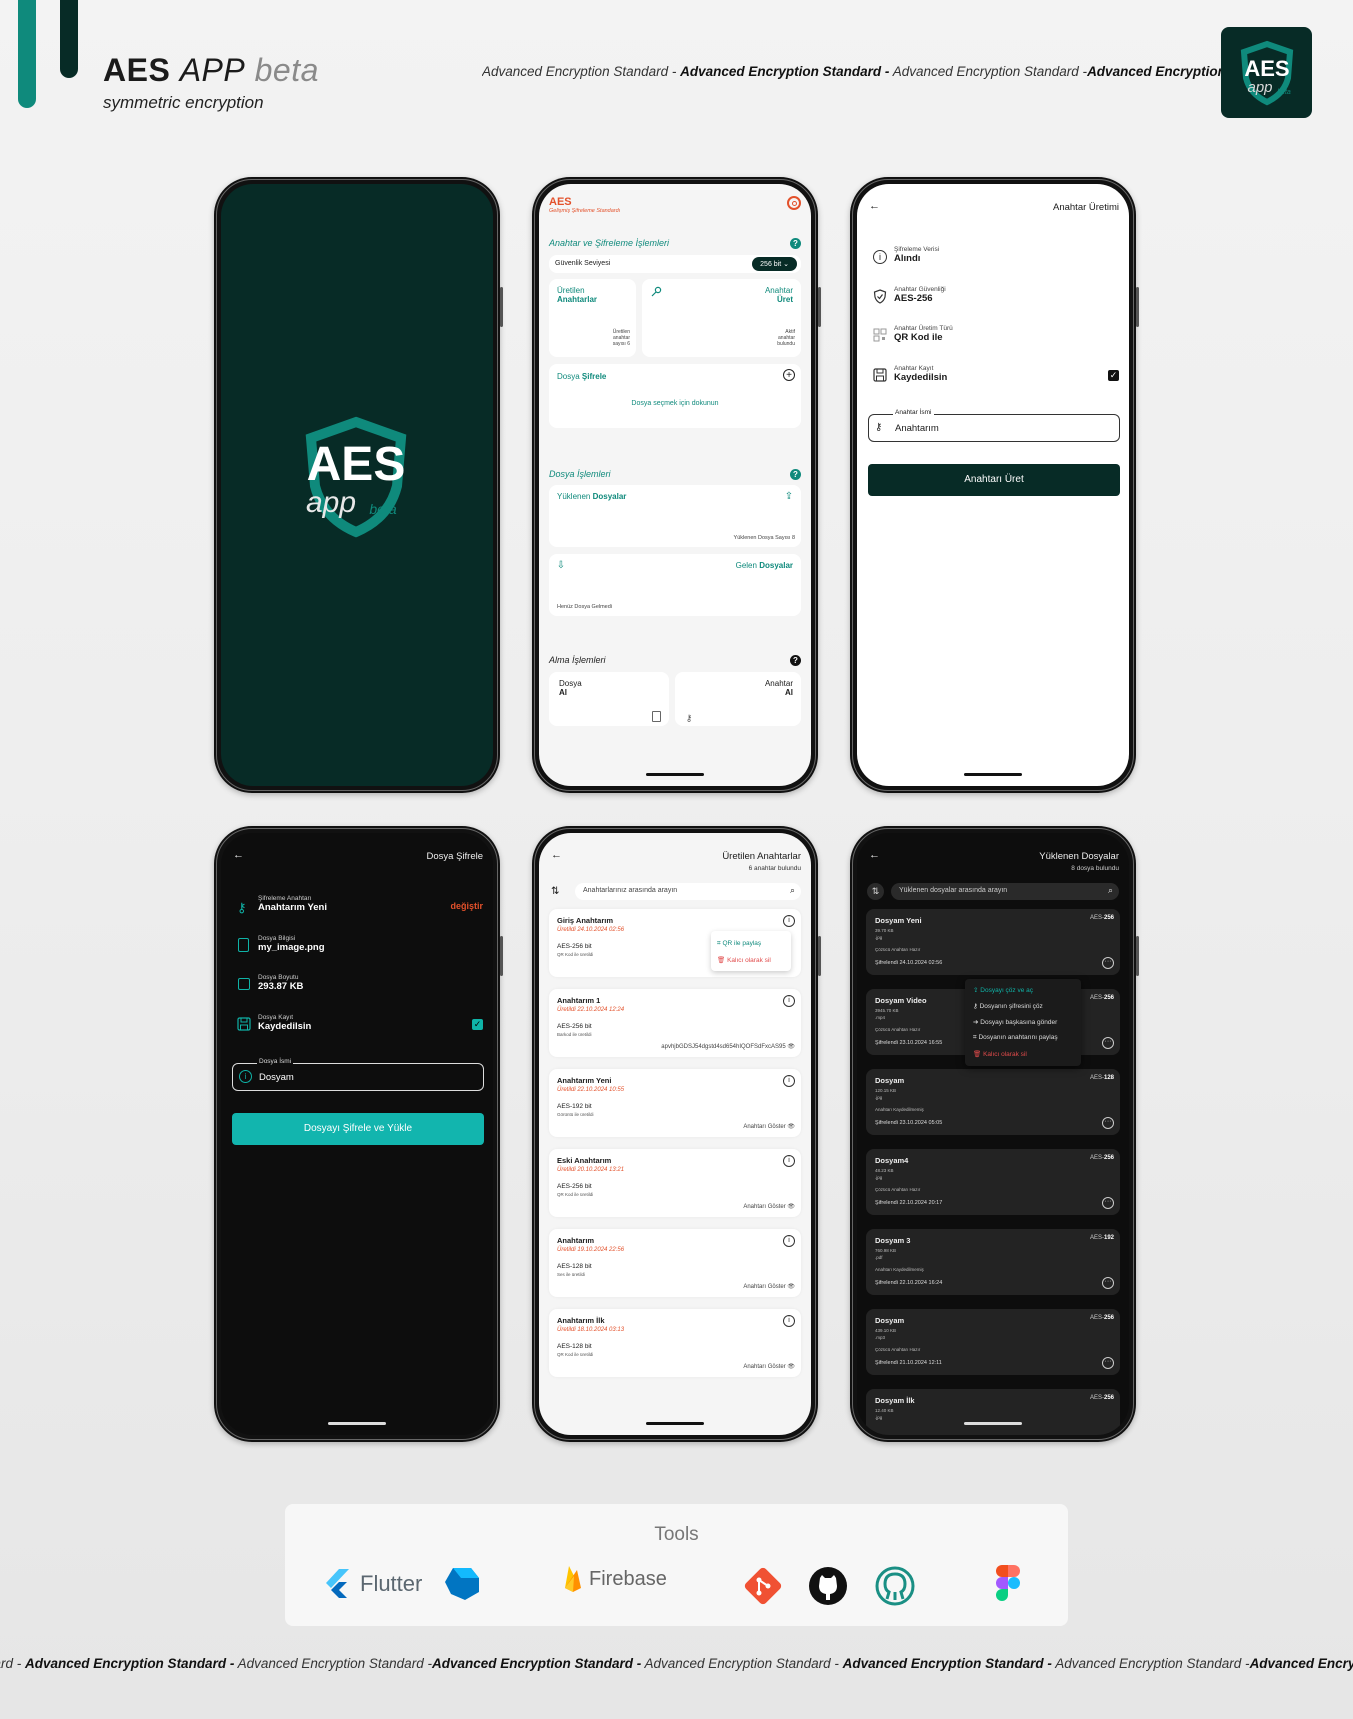  What do you see at coordinates (675, 403) in the screenshot?
I see `encrypt-file-hint: Dosya seçmek için dokunun` at bounding box center [675, 403].